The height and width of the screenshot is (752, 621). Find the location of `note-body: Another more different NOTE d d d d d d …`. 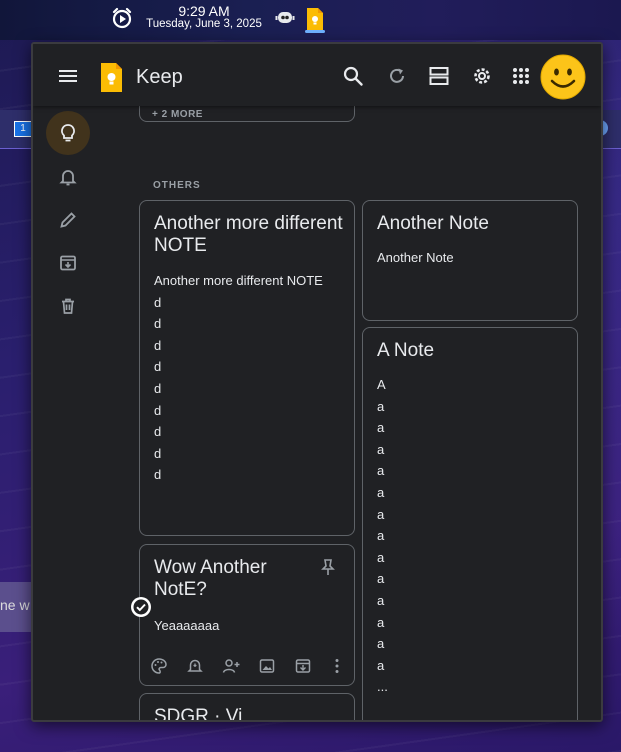

note-body: Another more different NOTE d d d d d d … is located at coordinates (238, 378).